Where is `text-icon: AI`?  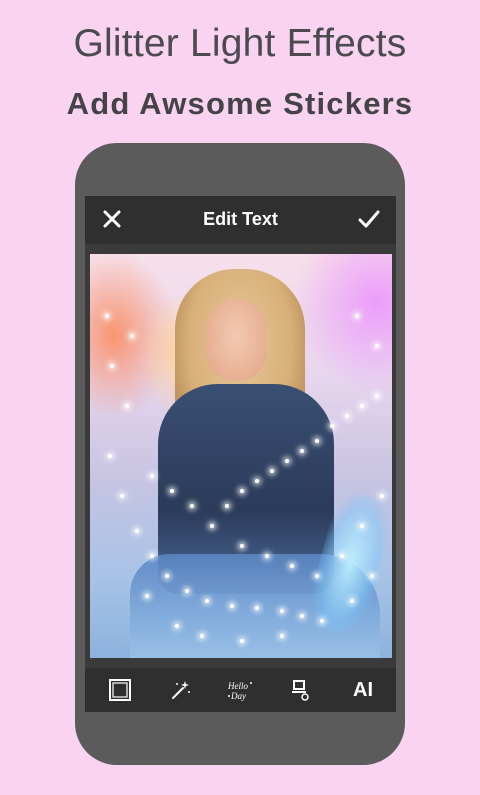 text-icon: AI is located at coordinates (363, 690).